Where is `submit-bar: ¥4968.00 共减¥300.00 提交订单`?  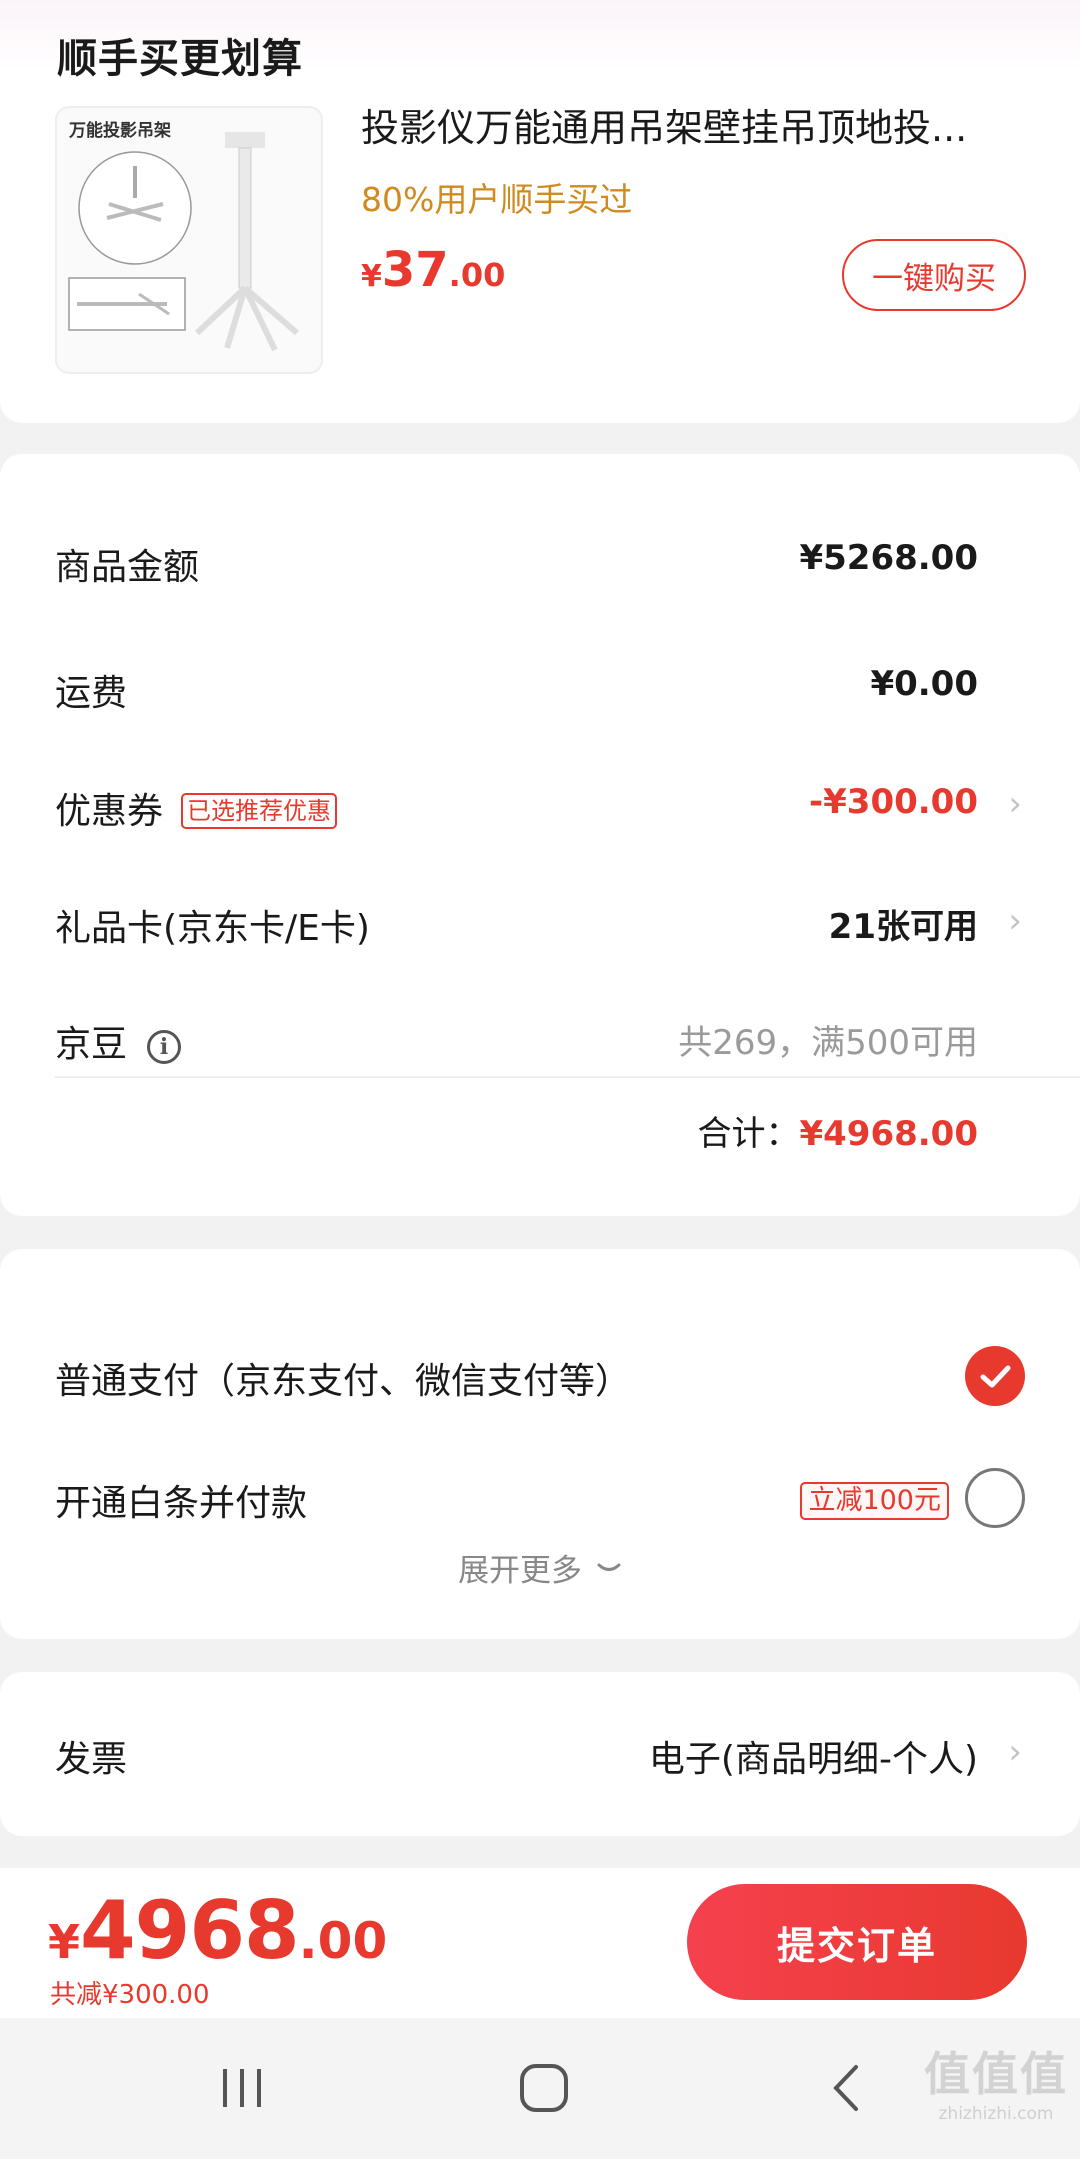
submit-bar: ¥4968.00 共减¥300.00 提交订单 is located at coordinates (540, 1943).